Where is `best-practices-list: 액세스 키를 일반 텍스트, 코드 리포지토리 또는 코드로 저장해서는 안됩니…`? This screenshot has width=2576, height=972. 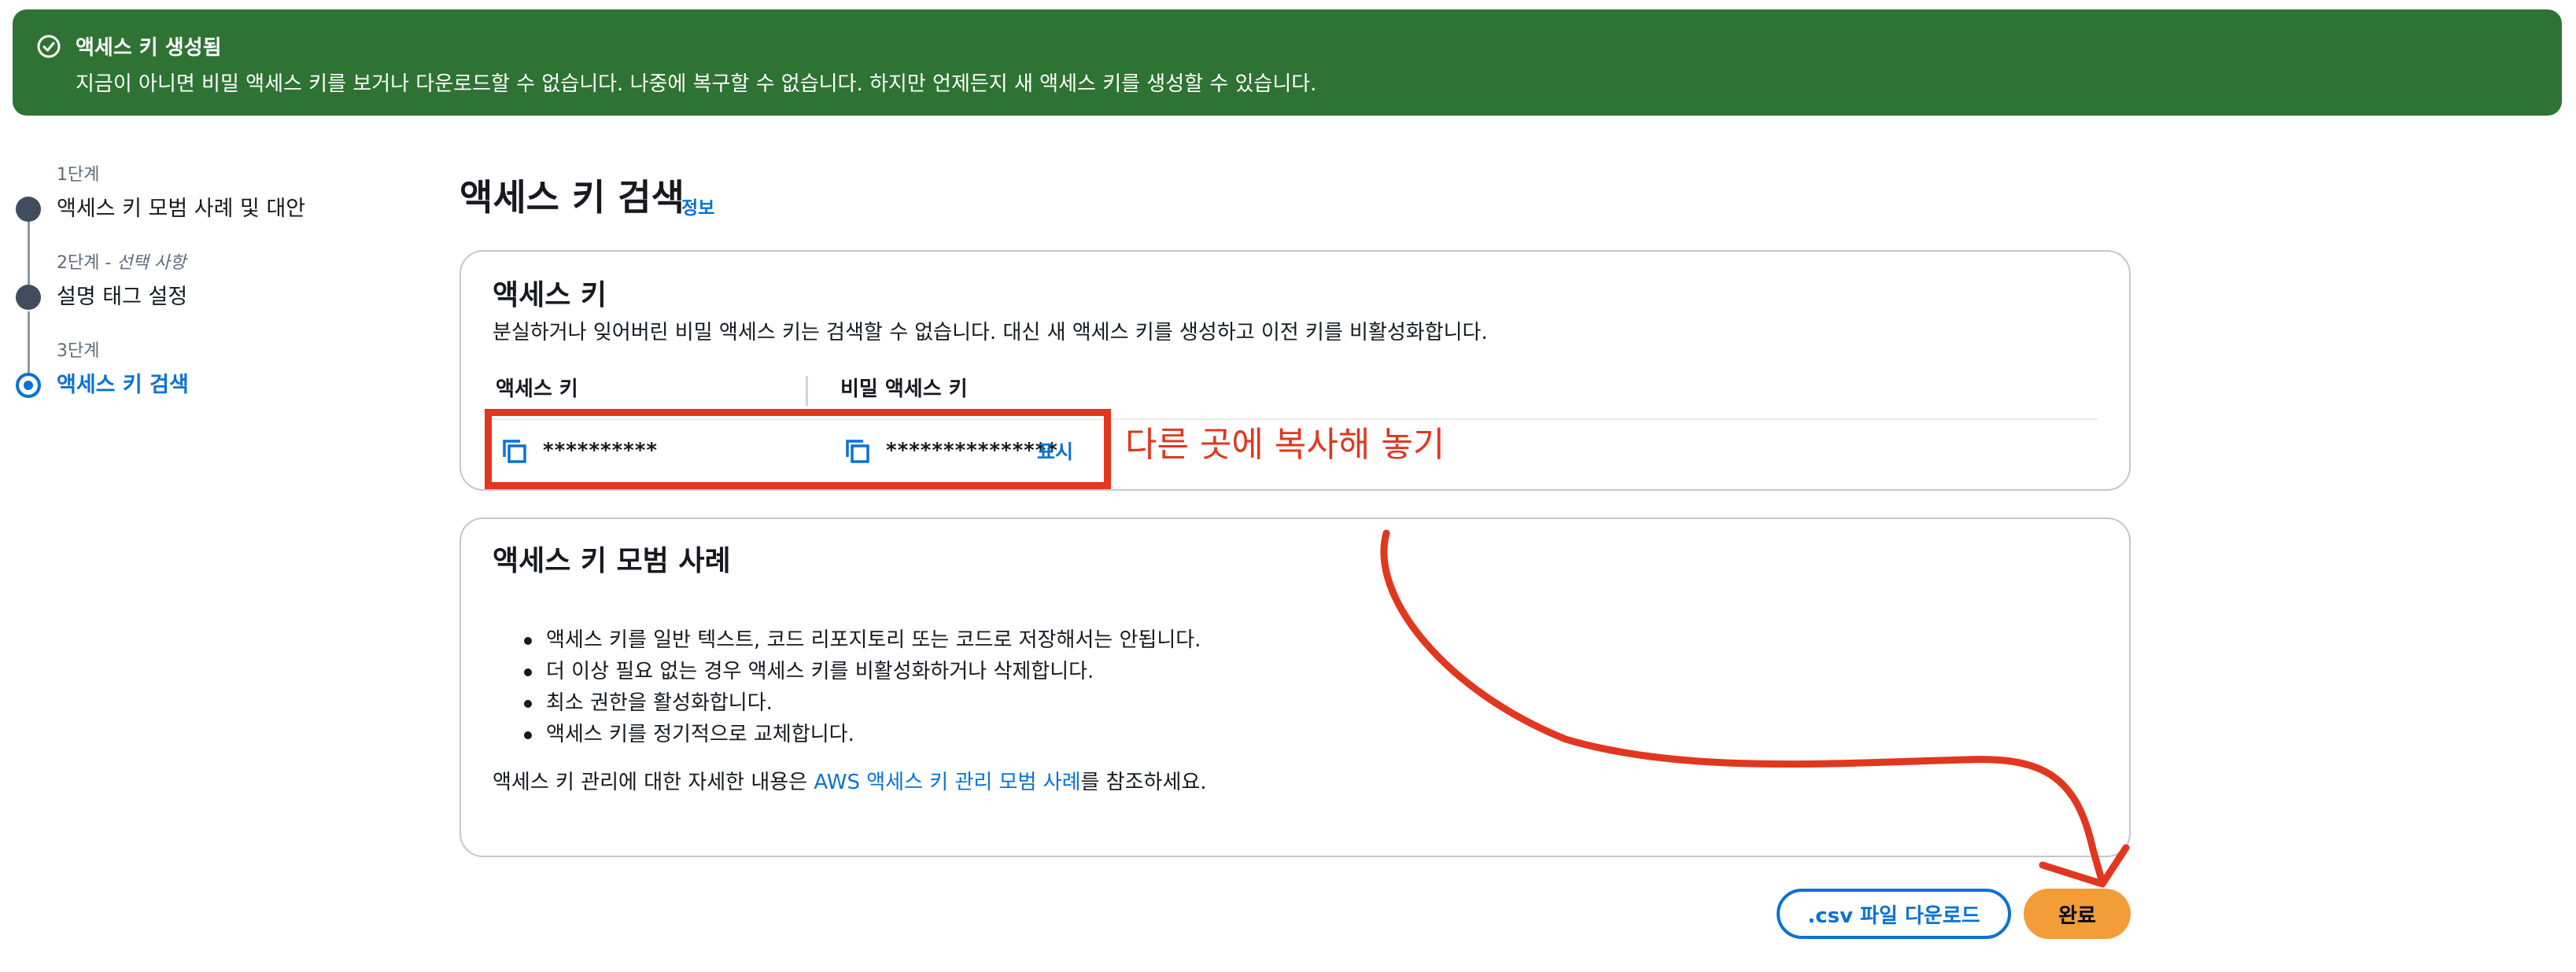
best-practices-list: 액세스 키를 일반 텍스트, 코드 리포지토리 또는 코드로 저장해서는 안됩니… is located at coordinates (863, 687).